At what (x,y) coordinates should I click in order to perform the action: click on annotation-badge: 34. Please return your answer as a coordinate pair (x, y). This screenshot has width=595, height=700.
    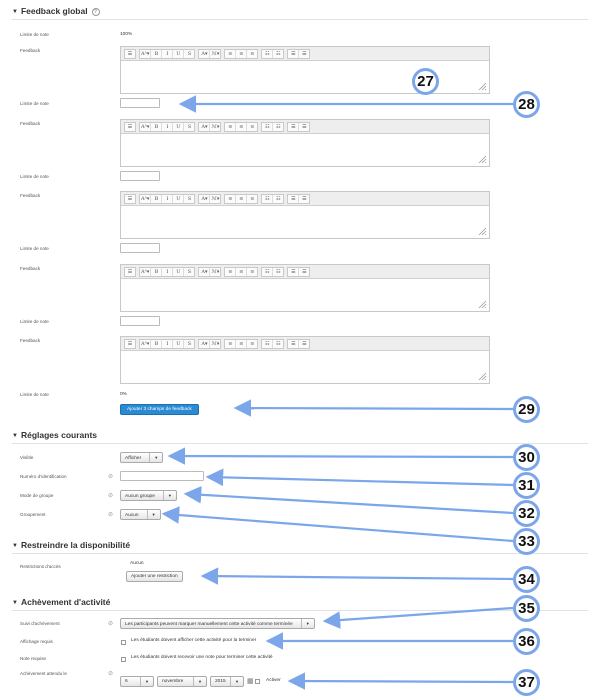
    Looking at the image, I should click on (526, 579).